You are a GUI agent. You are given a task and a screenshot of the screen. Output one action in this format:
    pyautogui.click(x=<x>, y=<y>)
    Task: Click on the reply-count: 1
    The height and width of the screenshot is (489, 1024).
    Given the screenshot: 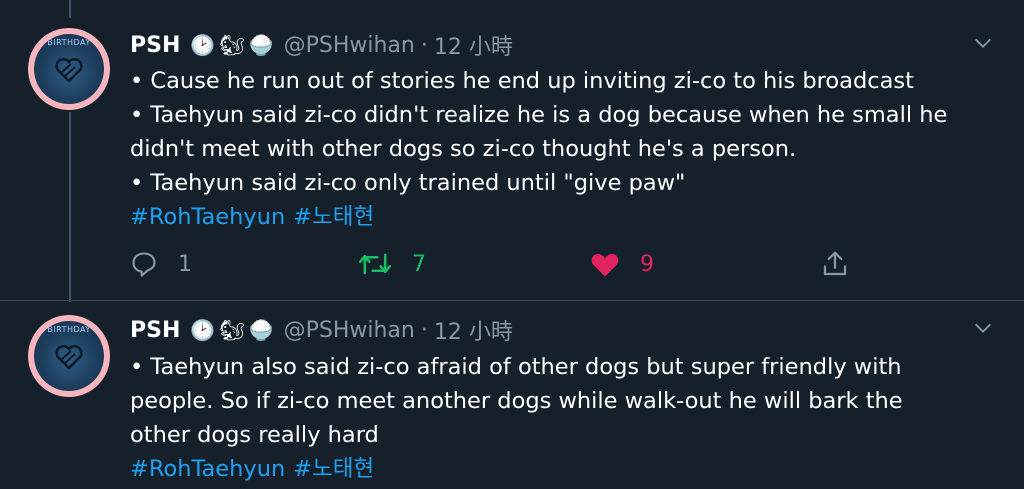 What is the action you would take?
    pyautogui.click(x=185, y=264)
    